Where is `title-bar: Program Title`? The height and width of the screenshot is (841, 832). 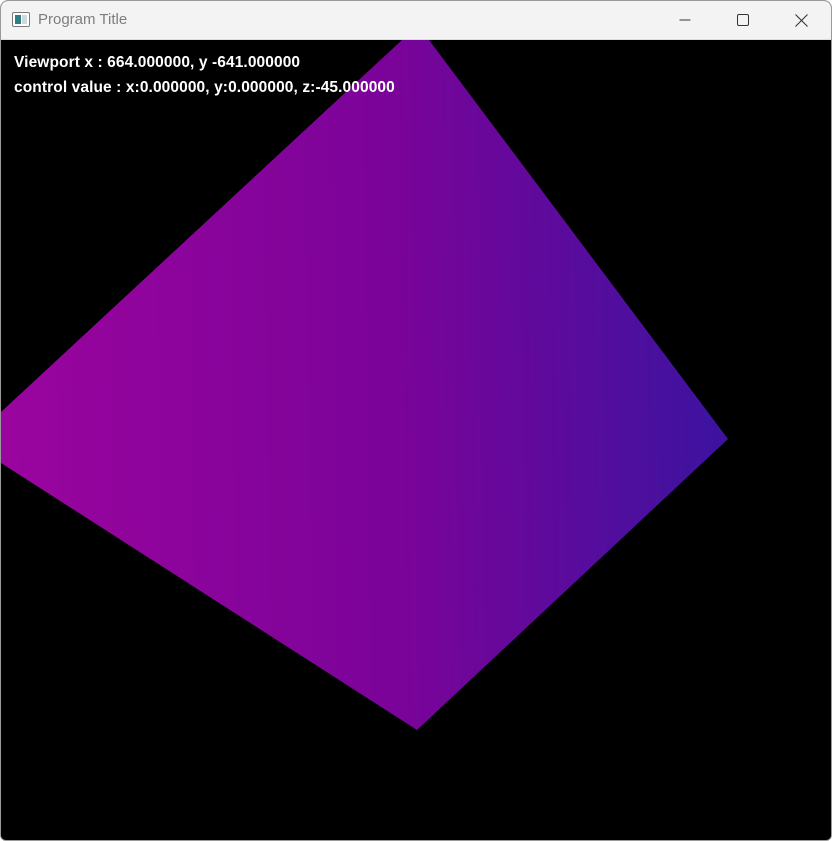
title-bar: Program Title is located at coordinates (416, 20).